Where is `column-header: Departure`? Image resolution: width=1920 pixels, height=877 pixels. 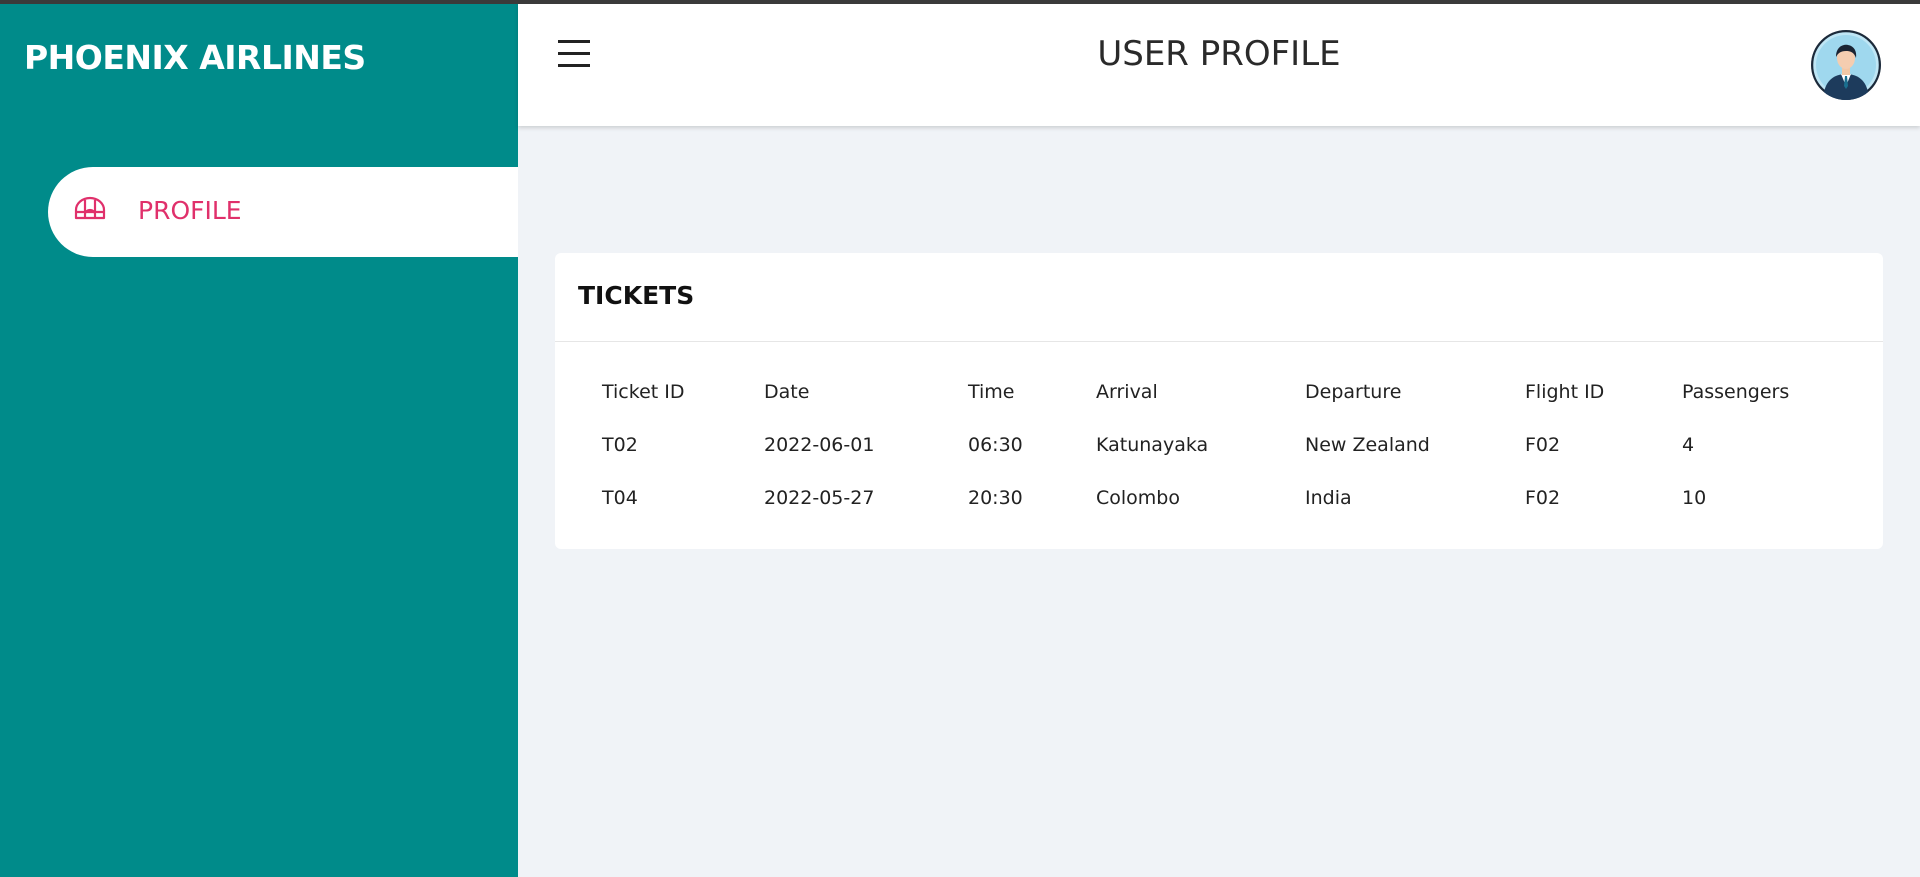
column-header: Departure is located at coordinates (1353, 391).